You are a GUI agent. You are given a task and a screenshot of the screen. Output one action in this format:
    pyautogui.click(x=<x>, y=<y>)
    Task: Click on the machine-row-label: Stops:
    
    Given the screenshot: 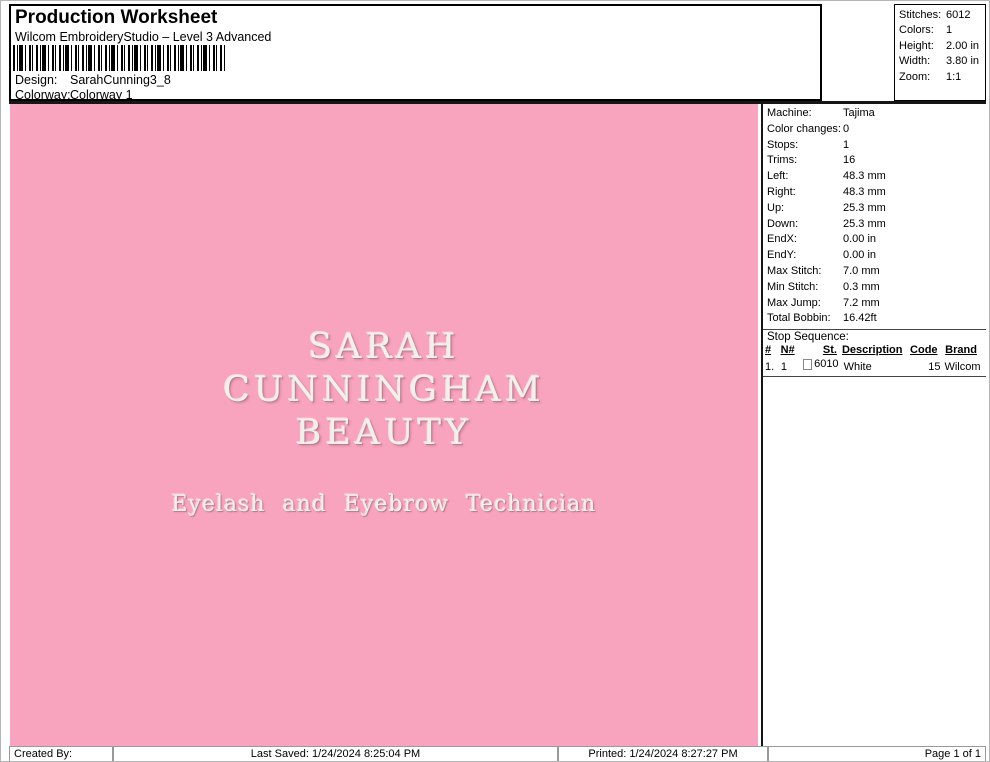 What is the action you would take?
    pyautogui.click(x=783, y=144)
    